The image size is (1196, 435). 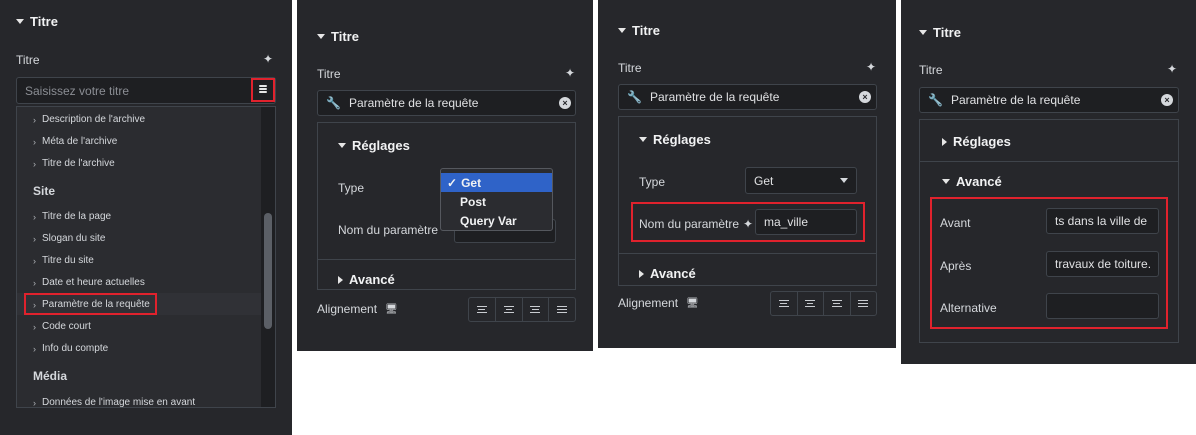 I want to click on check-icon: ✓, so click(x=452, y=182).